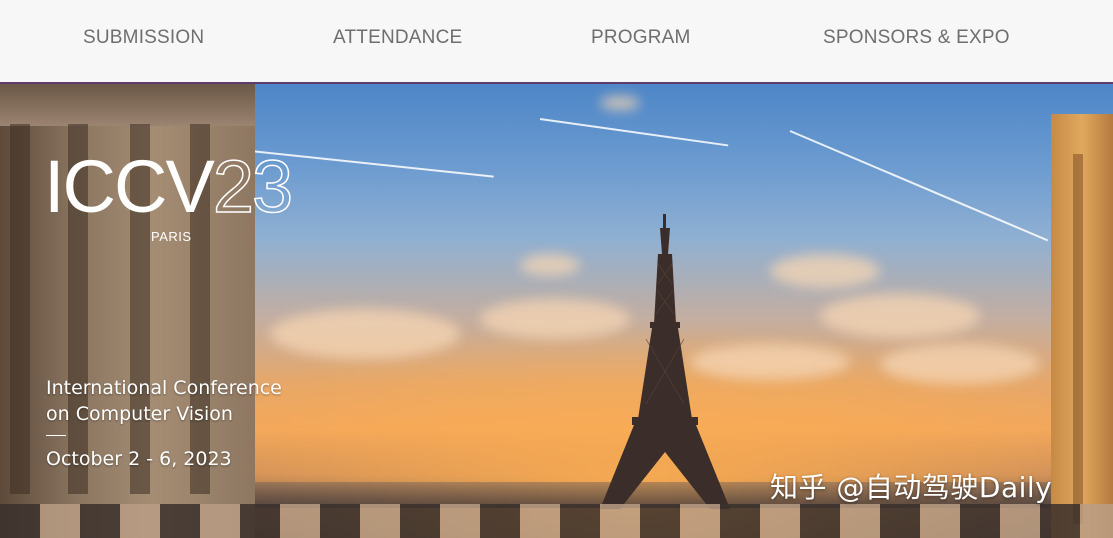 The image size is (1113, 538). What do you see at coordinates (139, 414) in the screenshot?
I see `conference-name-line2: on Computer Vision` at bounding box center [139, 414].